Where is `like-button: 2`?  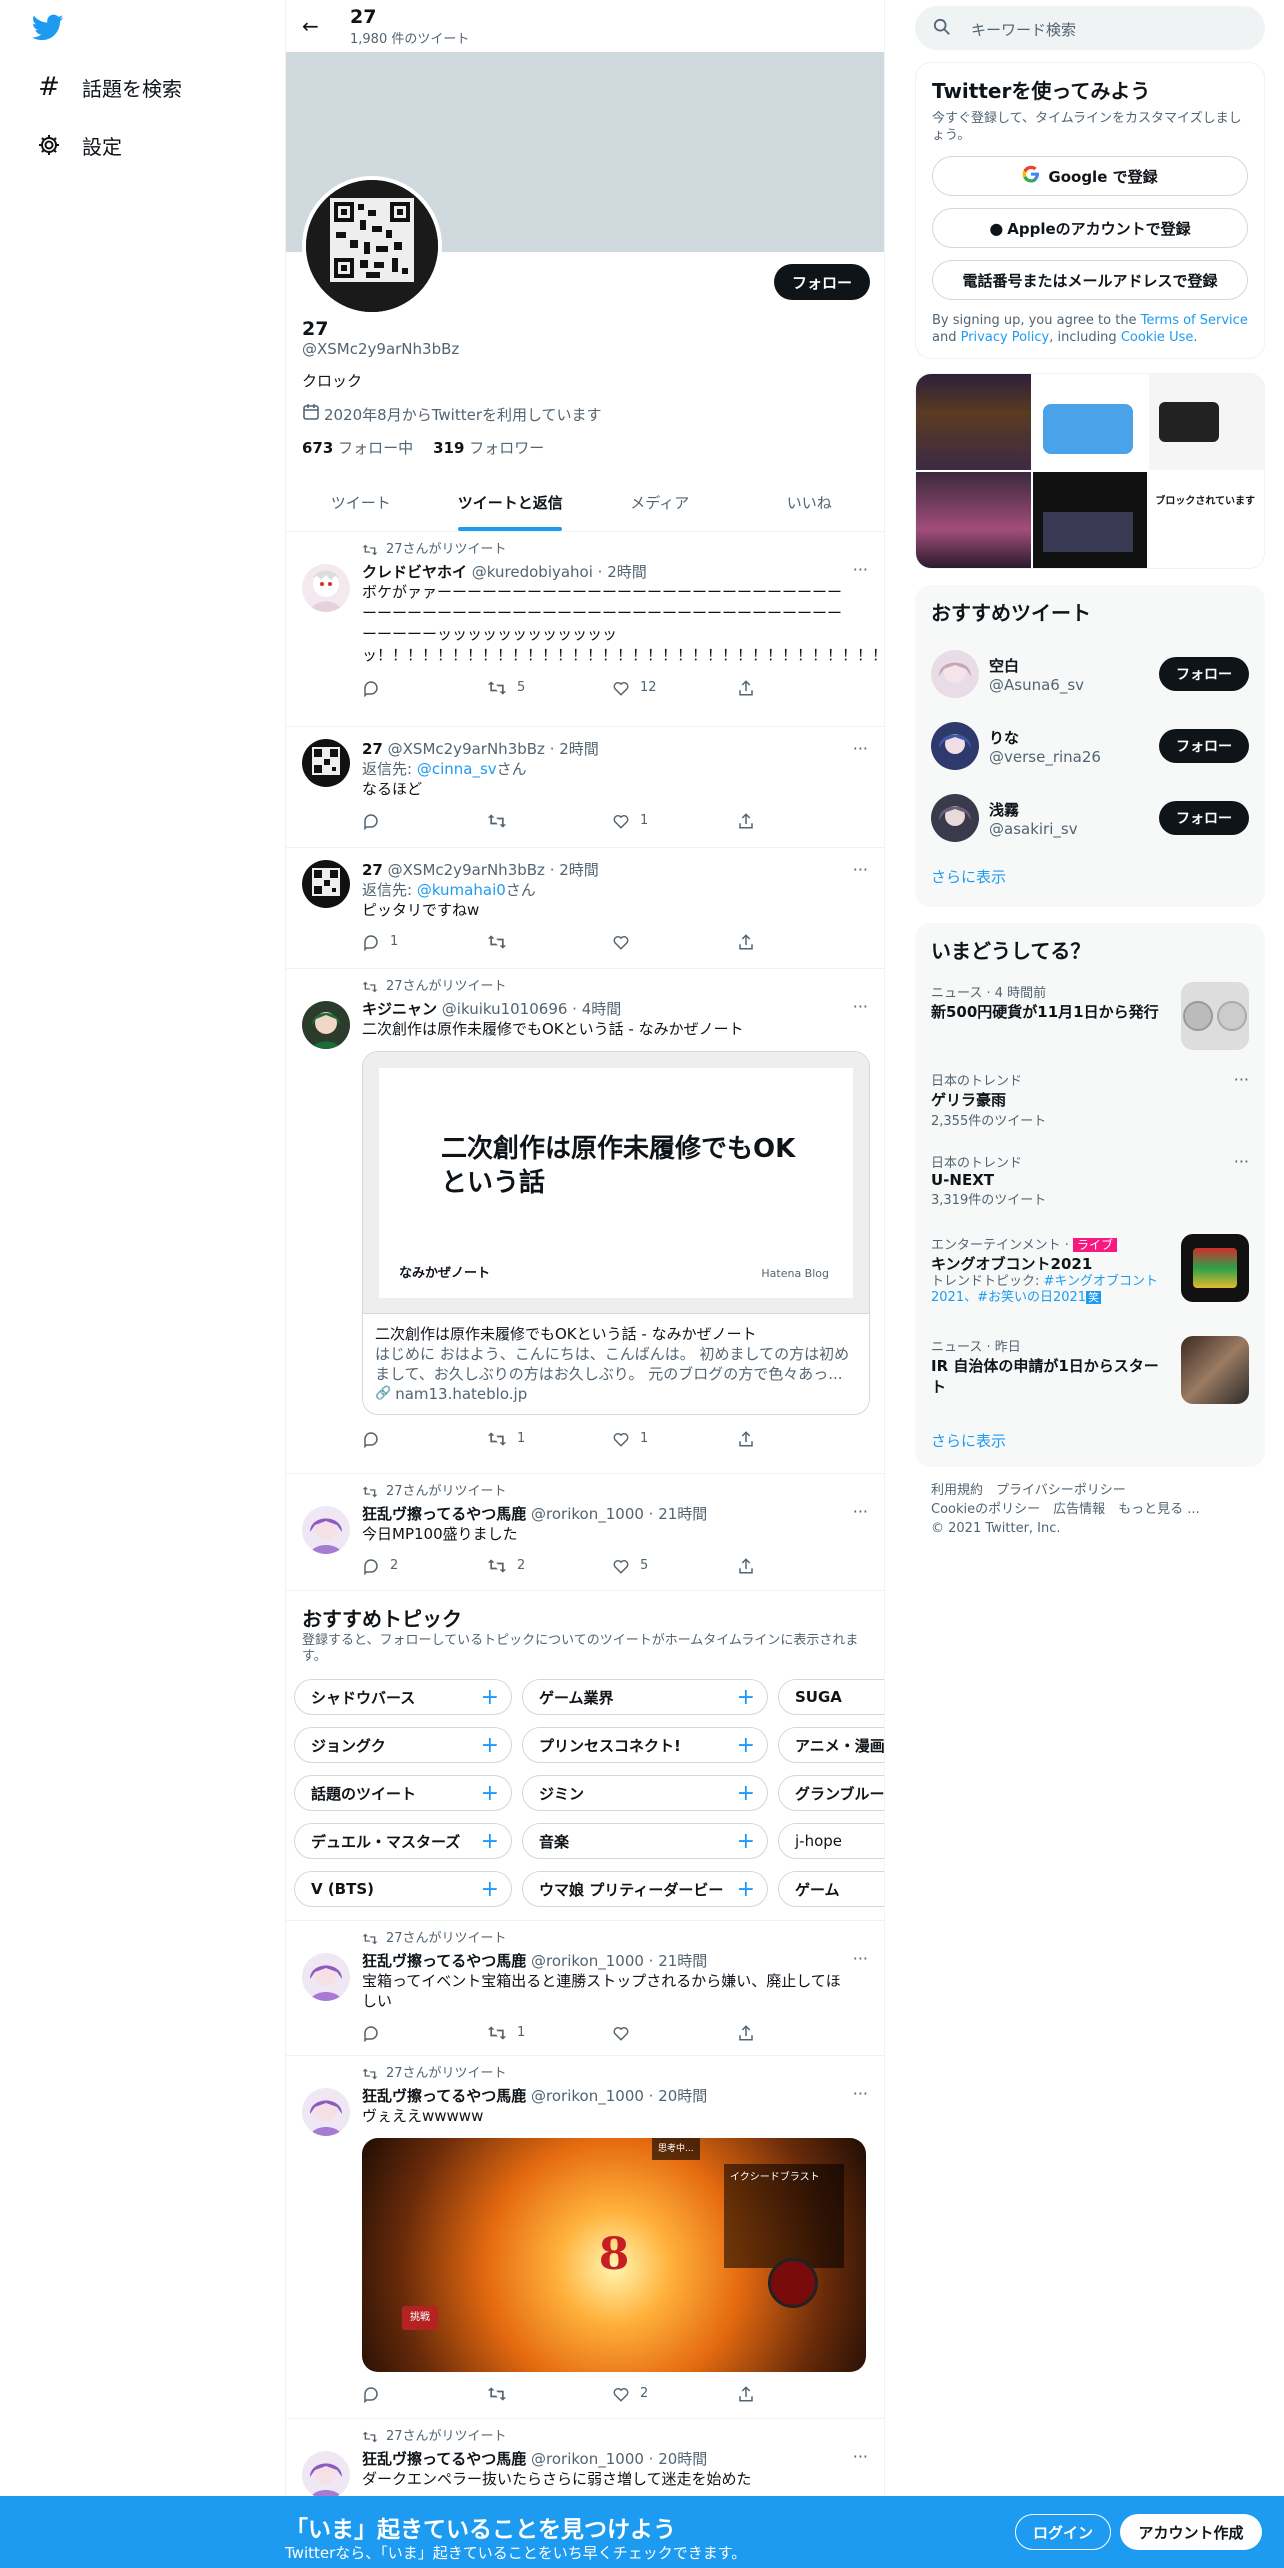 like-button: 2 is located at coordinates (674, 2394).